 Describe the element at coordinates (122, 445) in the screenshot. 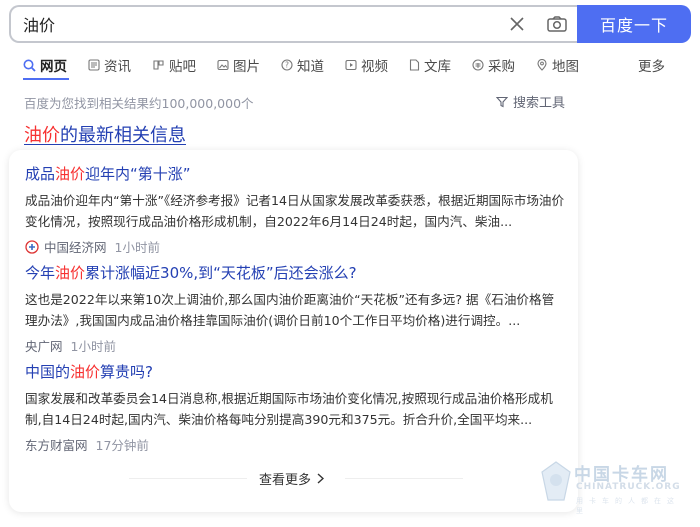

I see `news-time: 17分钟前` at that location.